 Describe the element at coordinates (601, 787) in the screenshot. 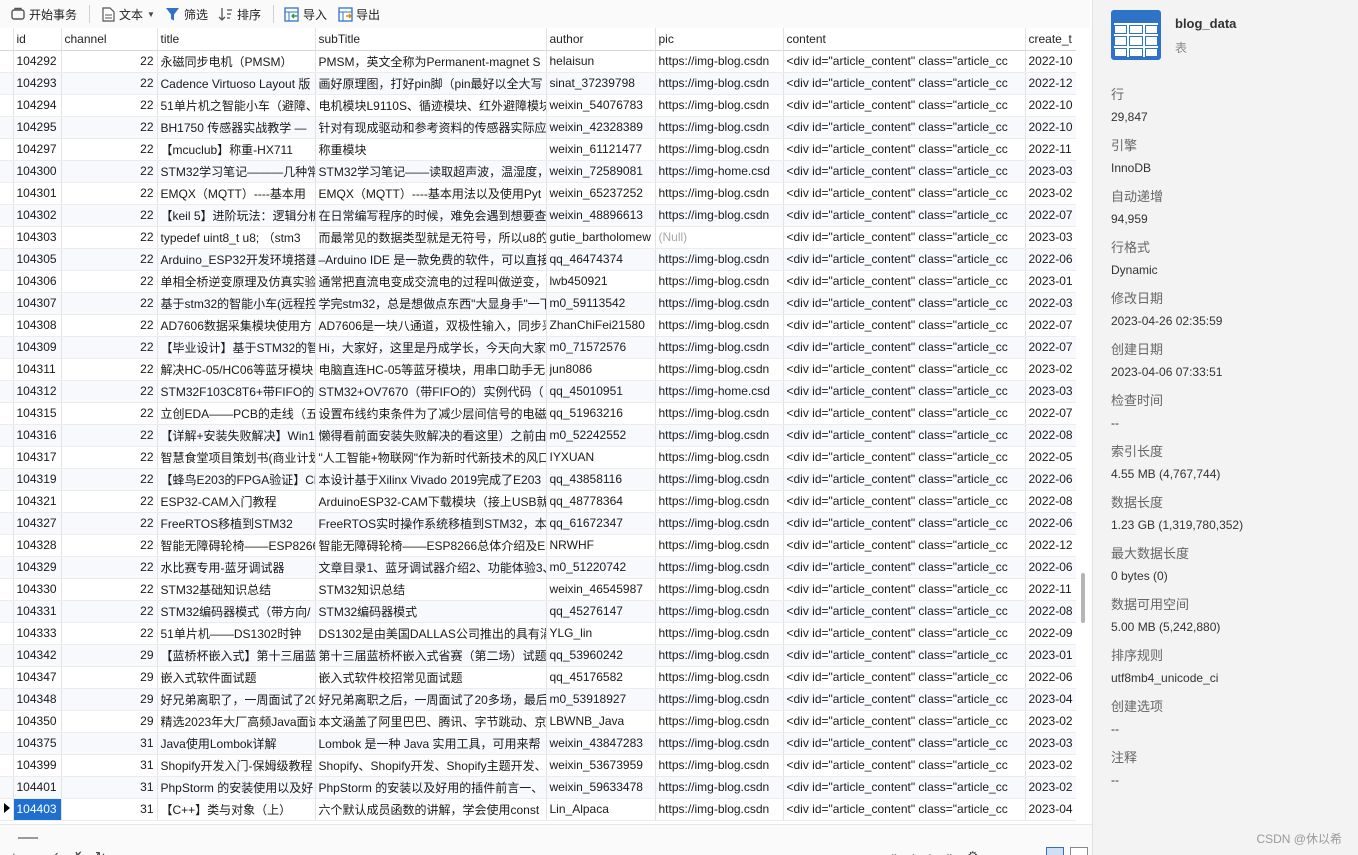

I see `cell-author: weixin_59633478` at that location.